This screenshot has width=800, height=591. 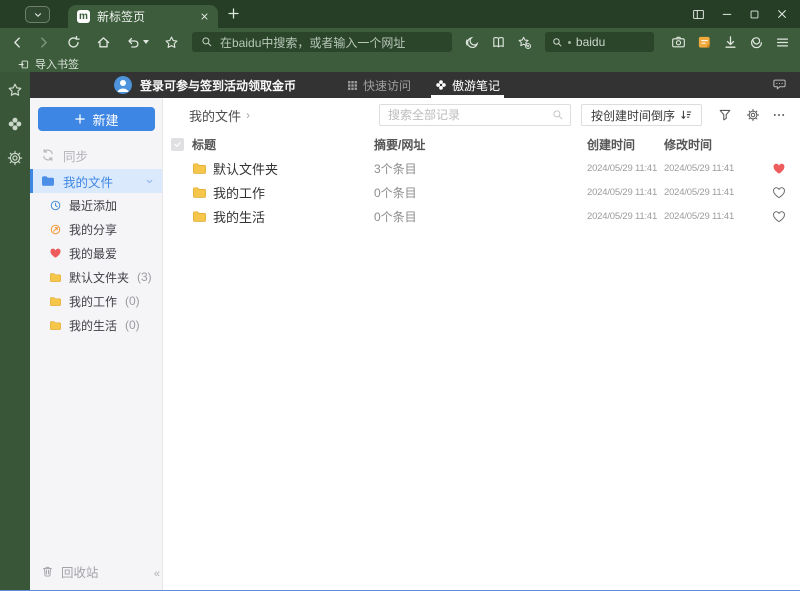 I want to click on maximize-icon, so click(x=754, y=14).